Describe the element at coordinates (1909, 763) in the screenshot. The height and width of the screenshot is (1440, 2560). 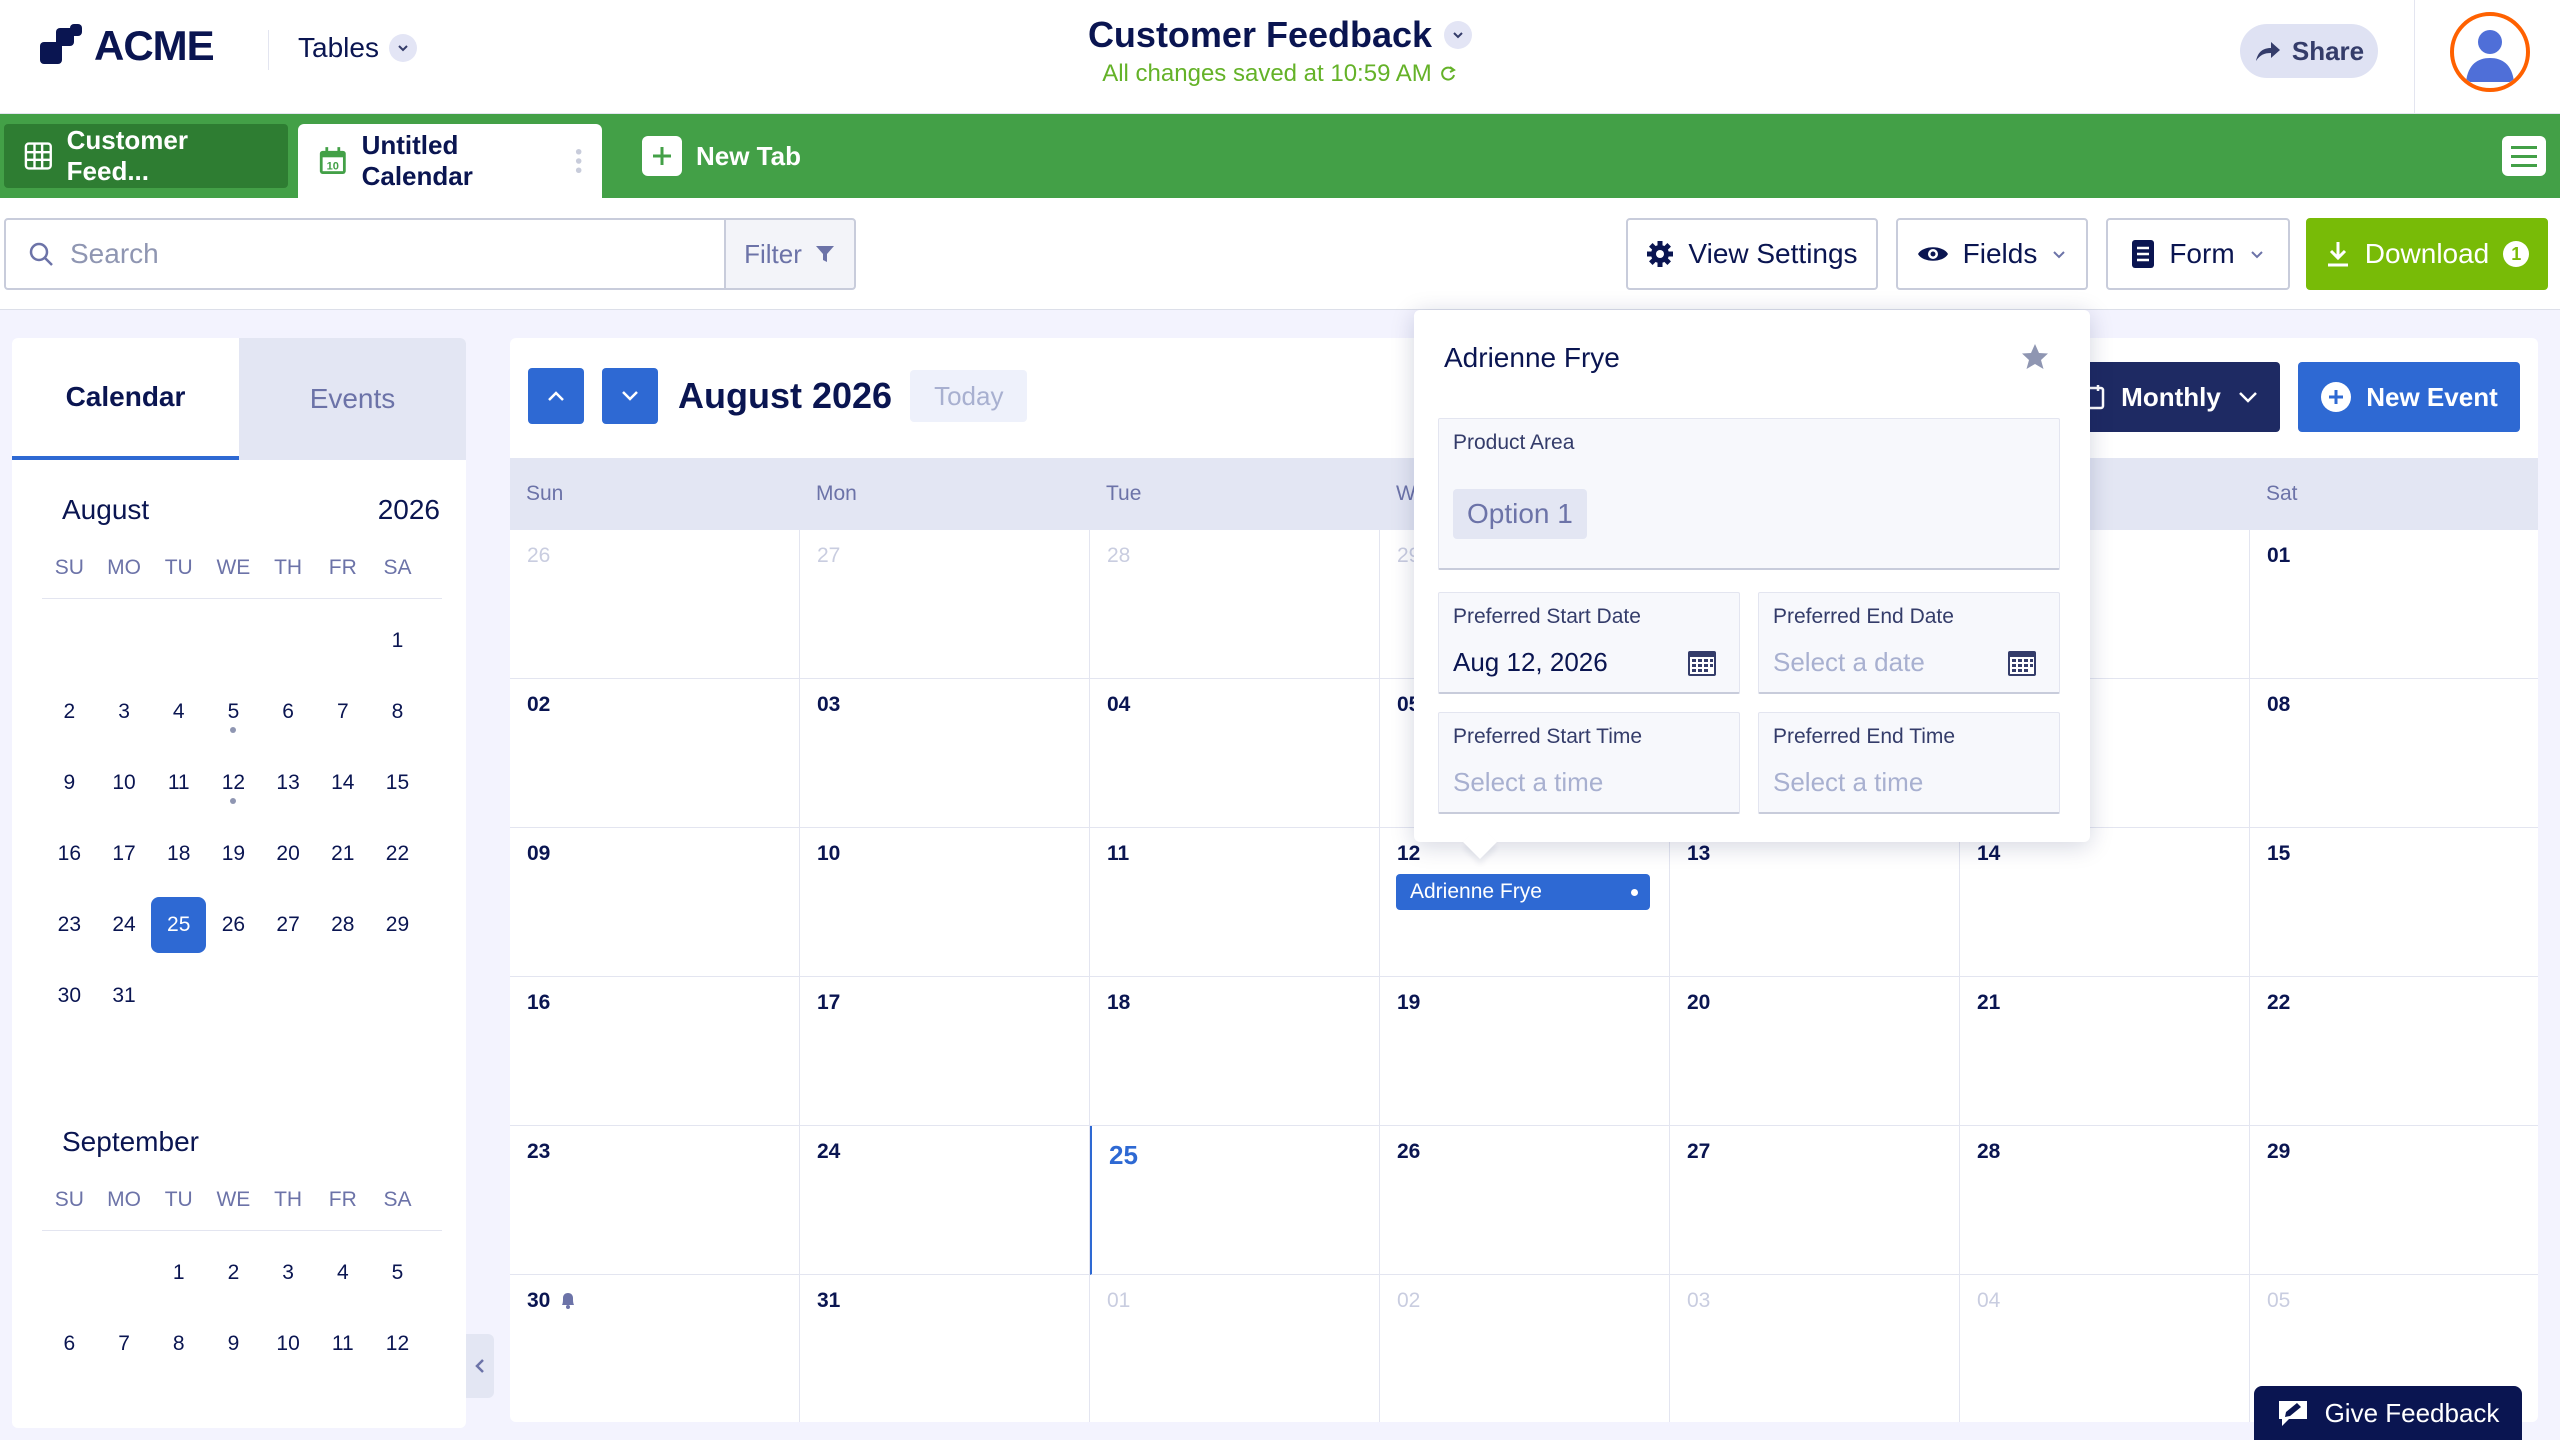
I see `preferred-end-time-field: Preferred End Time Select a time` at that location.